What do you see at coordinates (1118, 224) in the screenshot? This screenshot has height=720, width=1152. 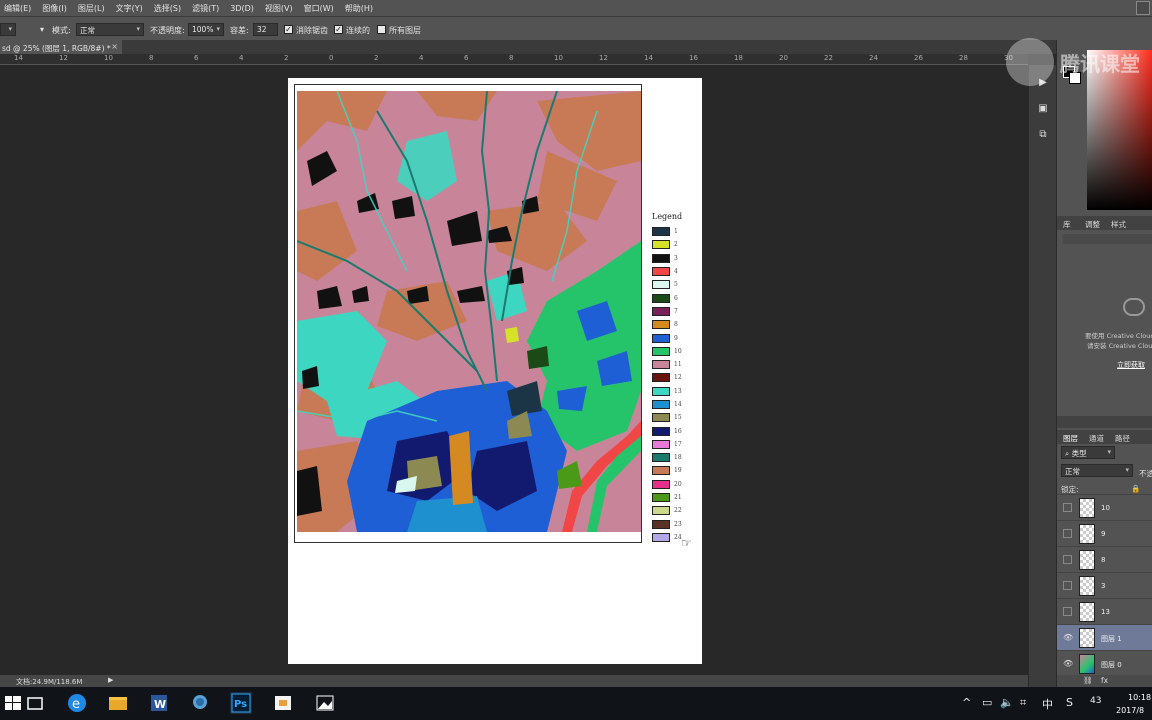 I see `tab-styles: 样式` at bounding box center [1118, 224].